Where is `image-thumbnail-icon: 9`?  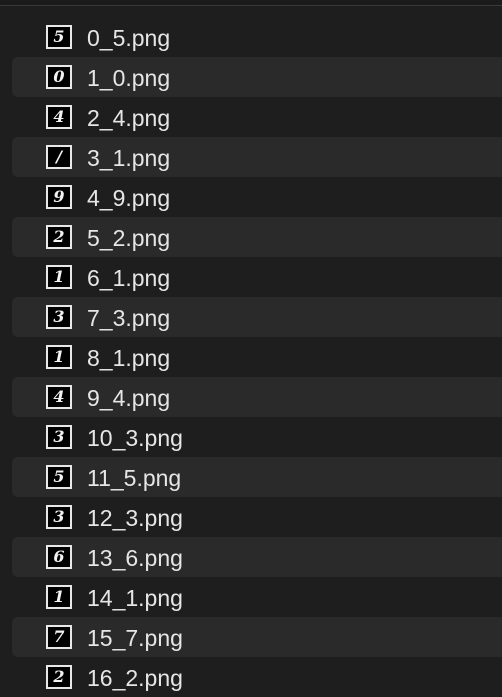 image-thumbnail-icon: 9 is located at coordinates (59, 197).